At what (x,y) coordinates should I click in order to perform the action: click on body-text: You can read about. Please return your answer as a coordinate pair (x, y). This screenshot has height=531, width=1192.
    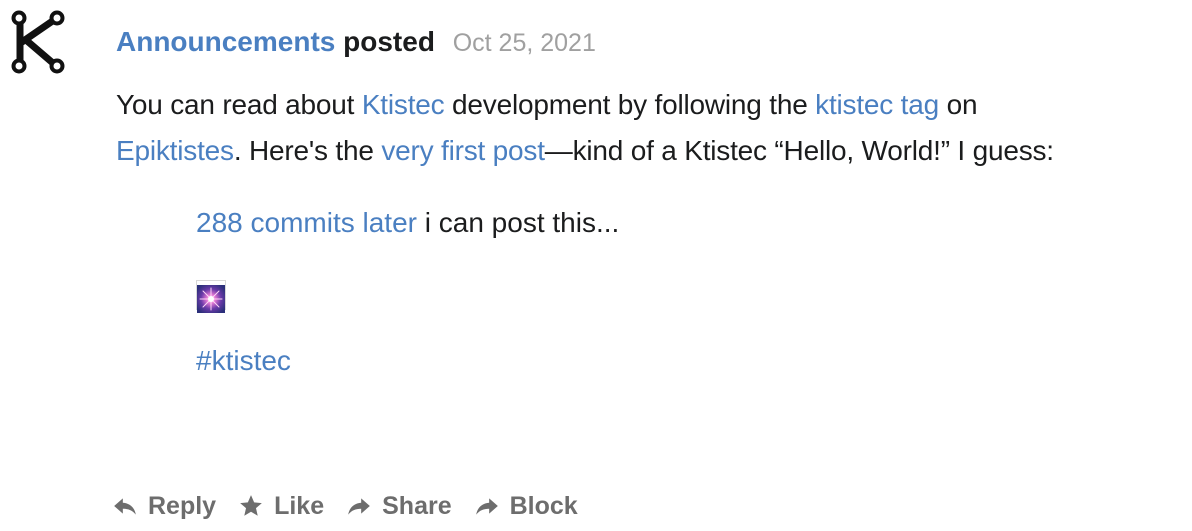
    Looking at the image, I should click on (239, 104).